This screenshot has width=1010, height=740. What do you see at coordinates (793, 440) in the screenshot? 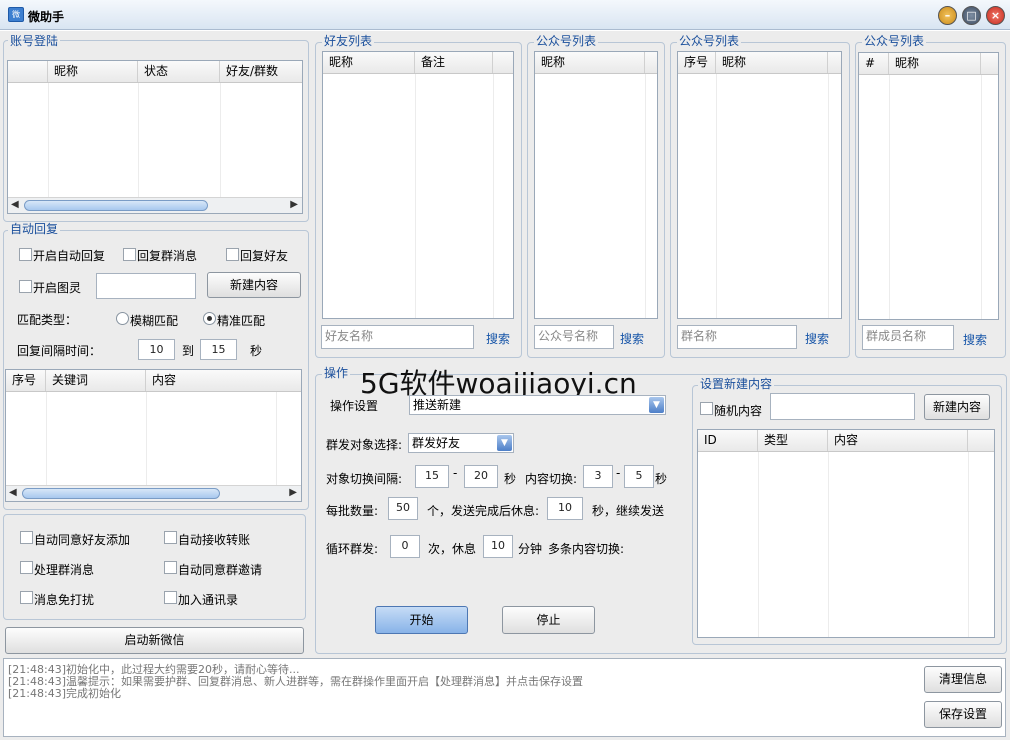
I see `column-header: 类型` at bounding box center [793, 440].